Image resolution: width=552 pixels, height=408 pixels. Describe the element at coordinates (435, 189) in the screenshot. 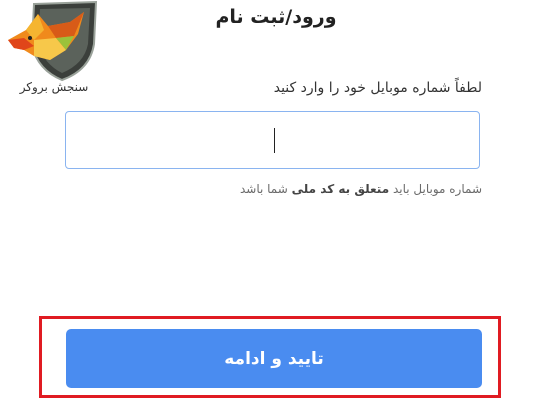

I see `hint-prefix: شماره موبایل باید` at that location.